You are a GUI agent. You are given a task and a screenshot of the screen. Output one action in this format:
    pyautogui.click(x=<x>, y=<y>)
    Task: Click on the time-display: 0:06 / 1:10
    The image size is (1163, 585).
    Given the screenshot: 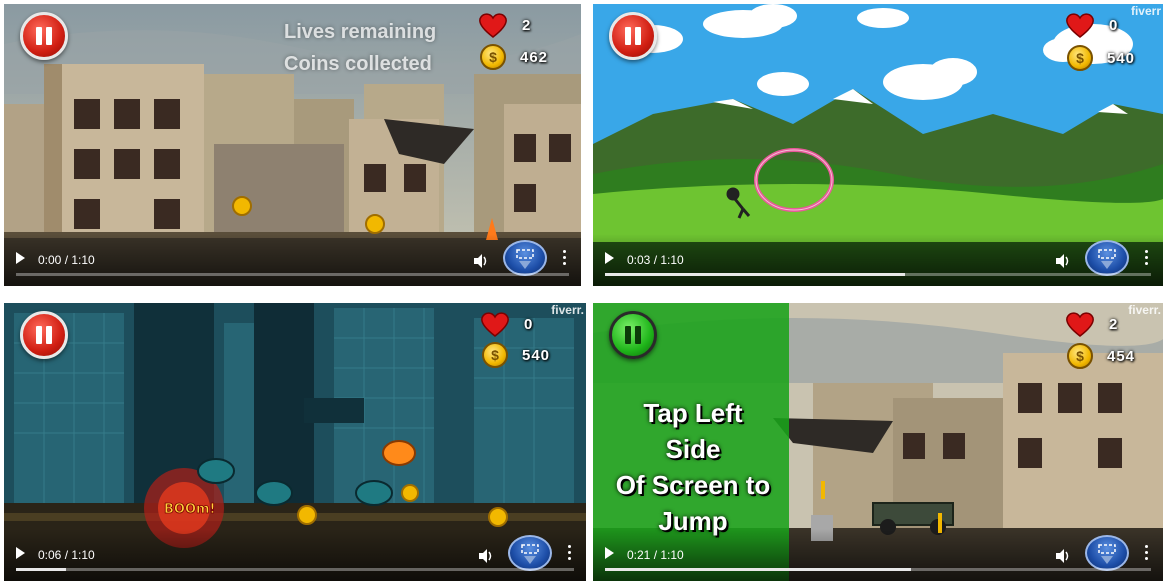 What is the action you would take?
    pyautogui.click(x=66, y=555)
    